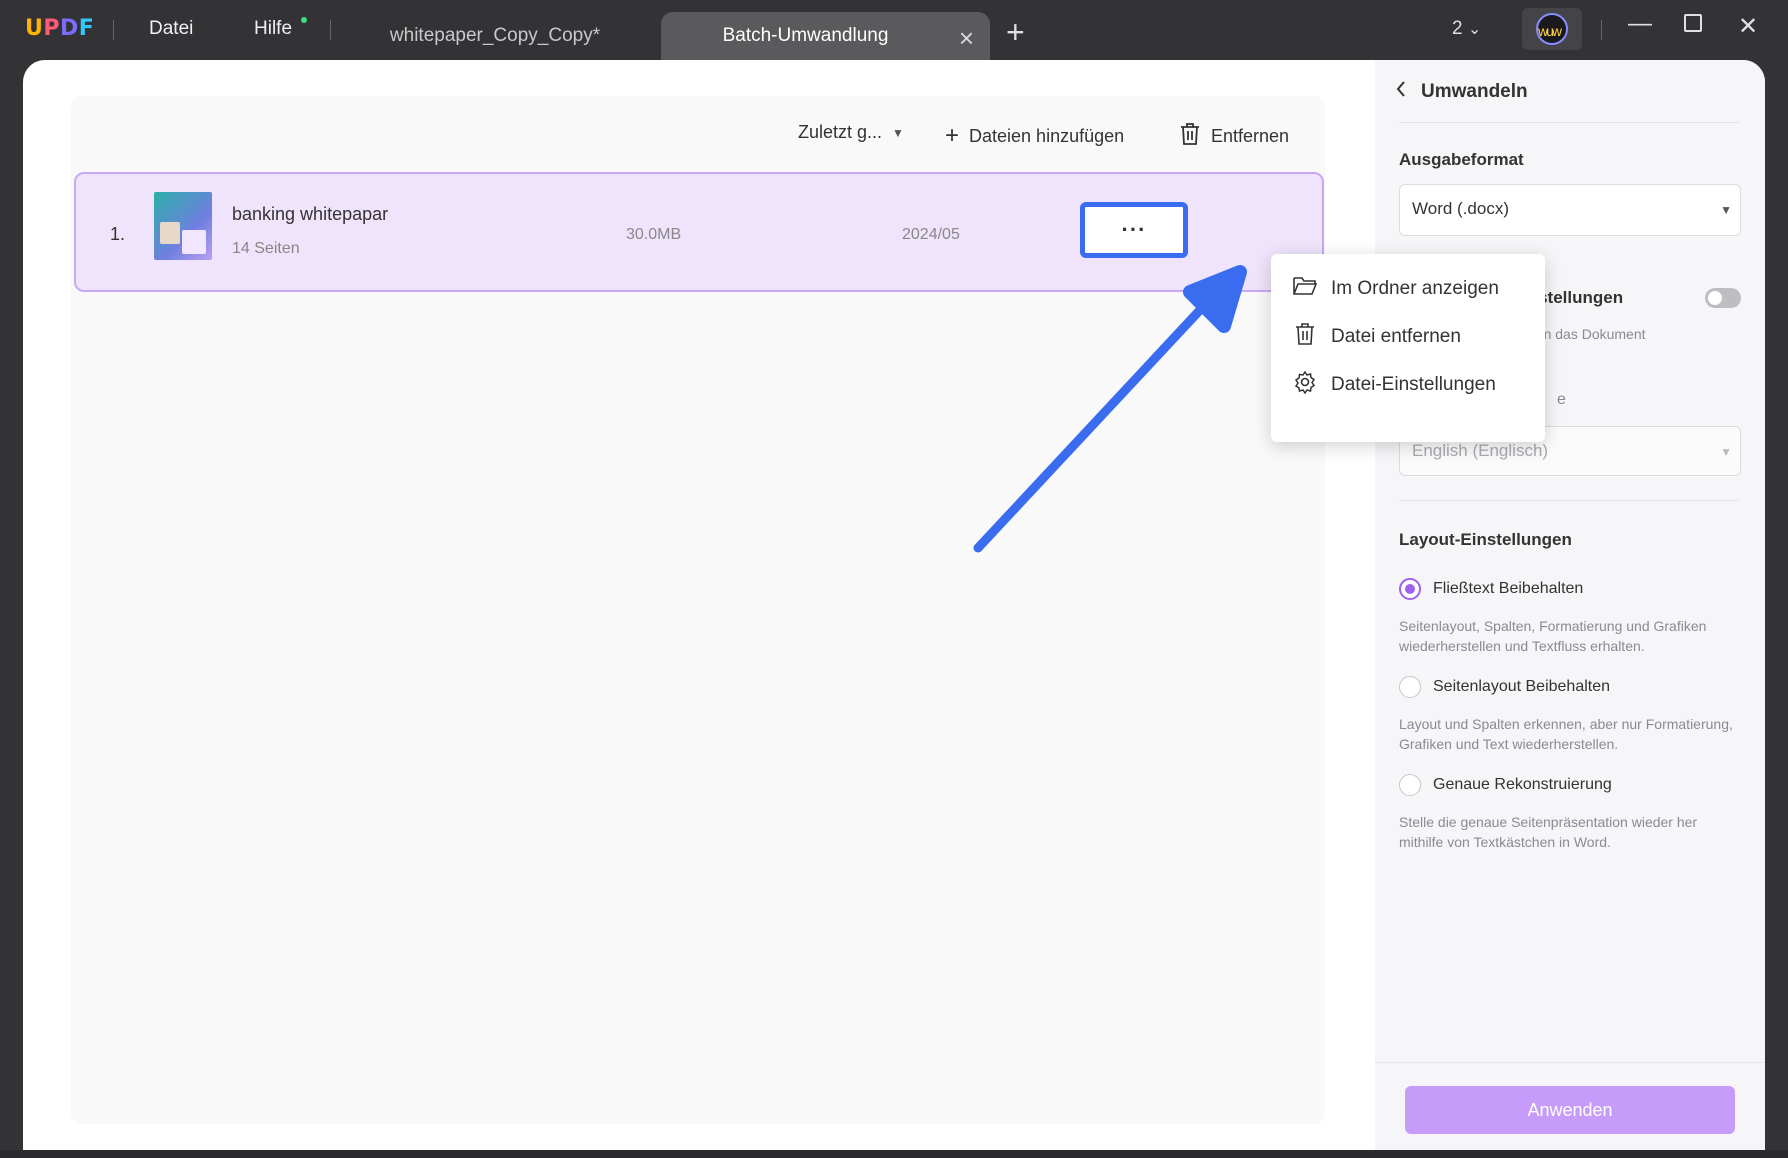 The height and width of the screenshot is (1158, 1788). I want to click on remove-label: Entfernen, so click(1250, 136).